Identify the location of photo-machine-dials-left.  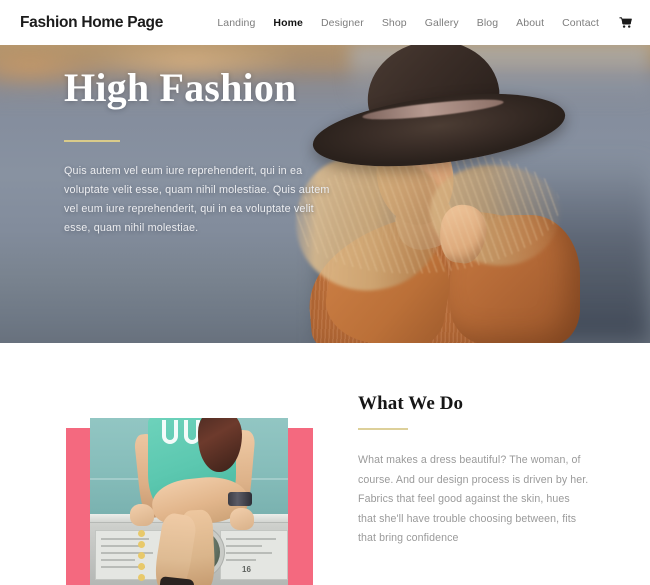
(144, 555).